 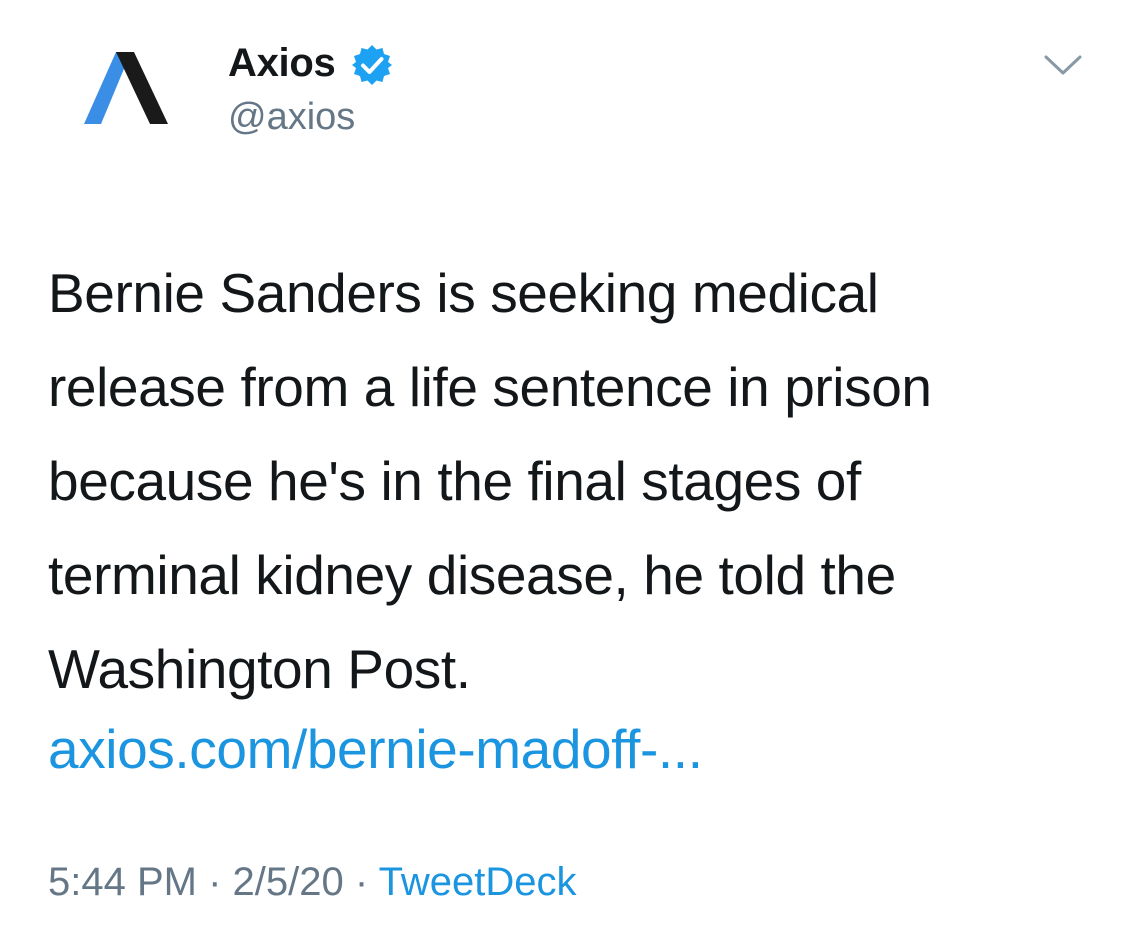 What do you see at coordinates (454, 481) in the screenshot?
I see `tweet-text-line: because he's in the final stages of` at bounding box center [454, 481].